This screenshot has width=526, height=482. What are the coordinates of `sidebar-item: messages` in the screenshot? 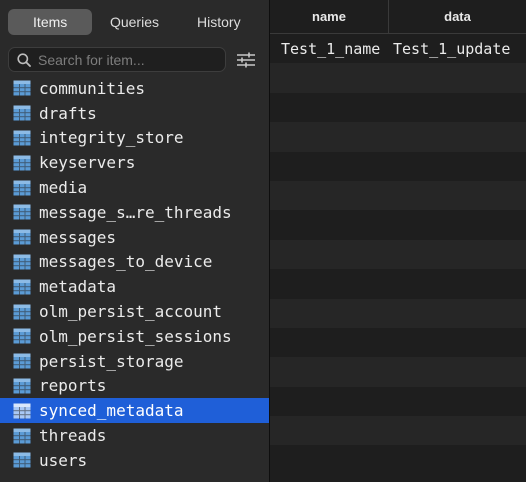 It's located at (134, 237).